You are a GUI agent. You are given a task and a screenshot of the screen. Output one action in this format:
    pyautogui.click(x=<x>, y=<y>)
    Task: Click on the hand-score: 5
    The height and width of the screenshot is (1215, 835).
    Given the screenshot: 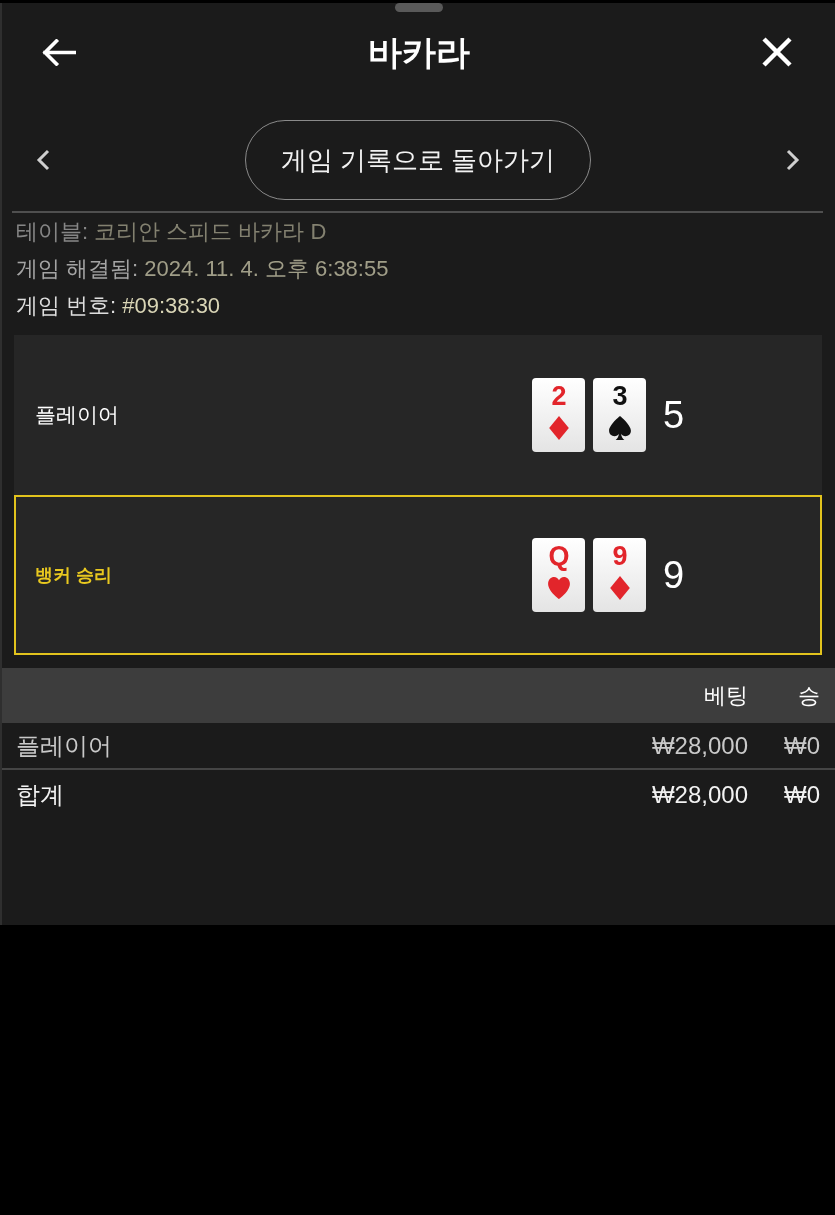 What is the action you would take?
    pyautogui.click(x=674, y=415)
    